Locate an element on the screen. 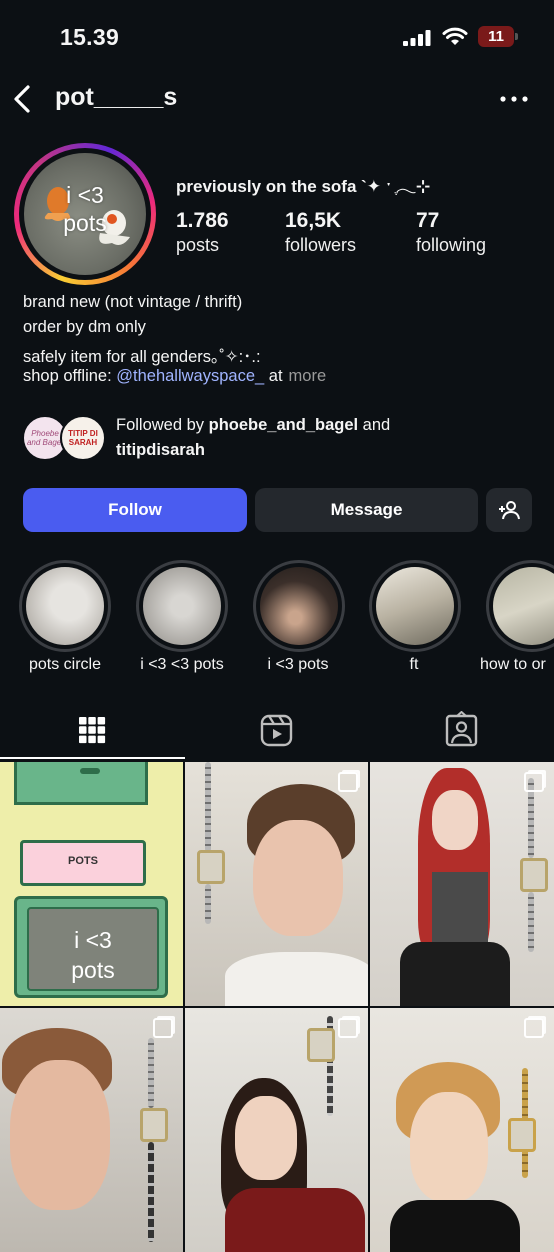 The width and height of the screenshot is (554, 1252). pots-sign: POTS is located at coordinates (83, 863).